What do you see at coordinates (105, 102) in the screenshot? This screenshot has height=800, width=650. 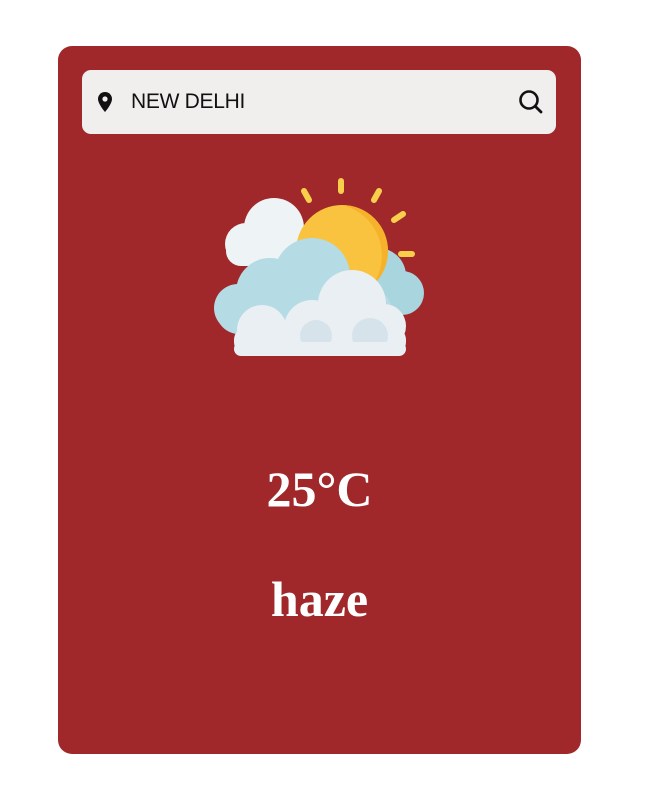 I see `map-pin-icon` at bounding box center [105, 102].